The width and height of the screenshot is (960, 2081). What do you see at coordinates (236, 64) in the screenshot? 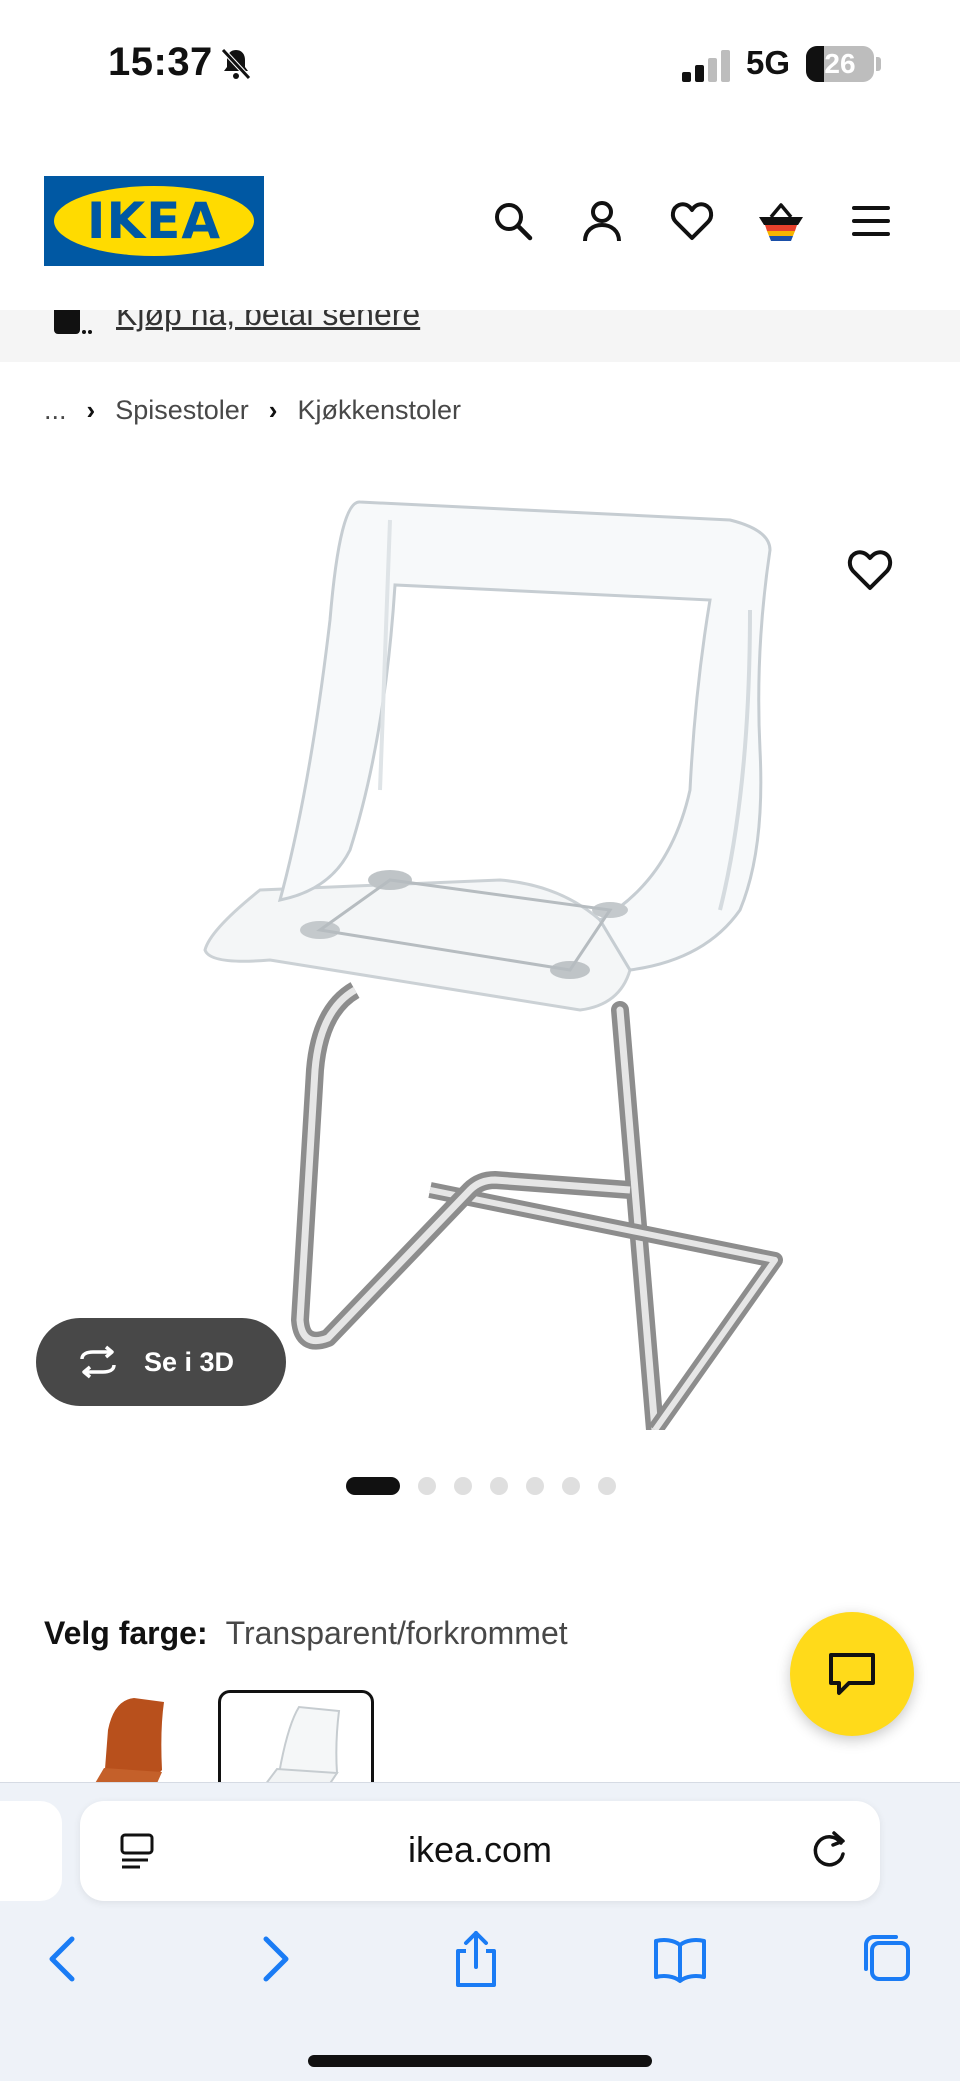
I see `bell-muted-icon` at bounding box center [236, 64].